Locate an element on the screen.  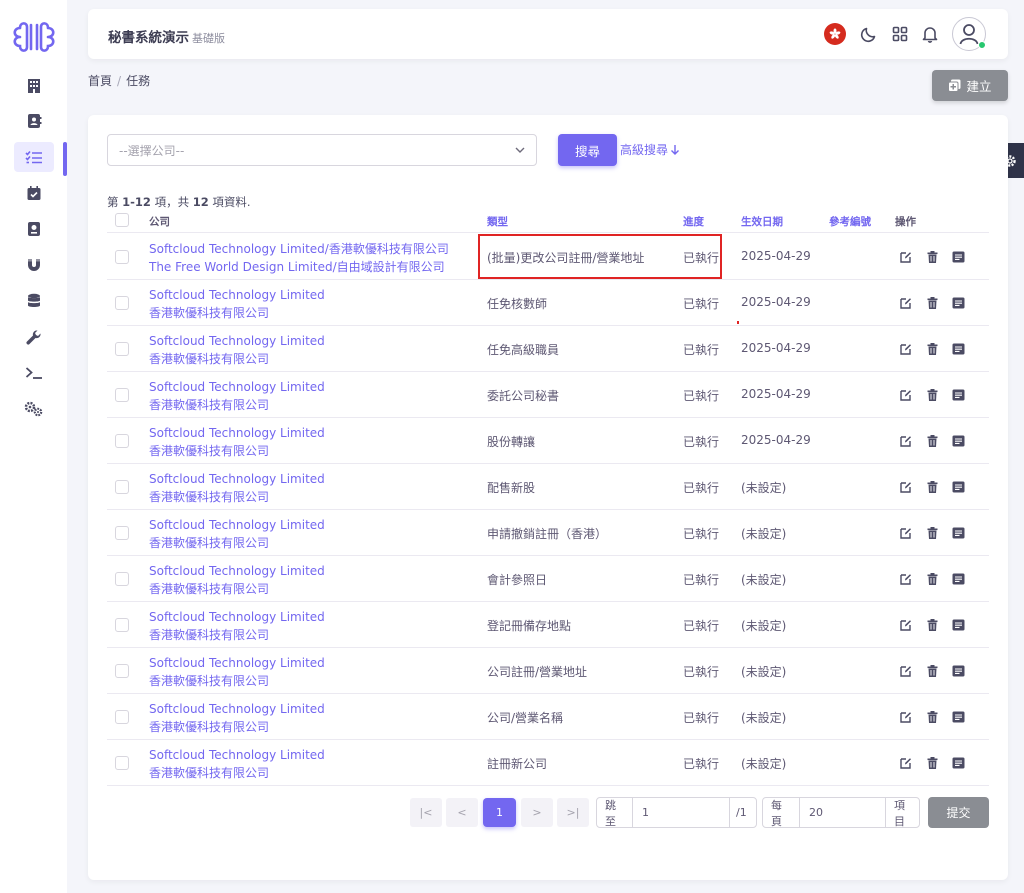
breadcrumb-home: 首頁 is located at coordinates (100, 81).